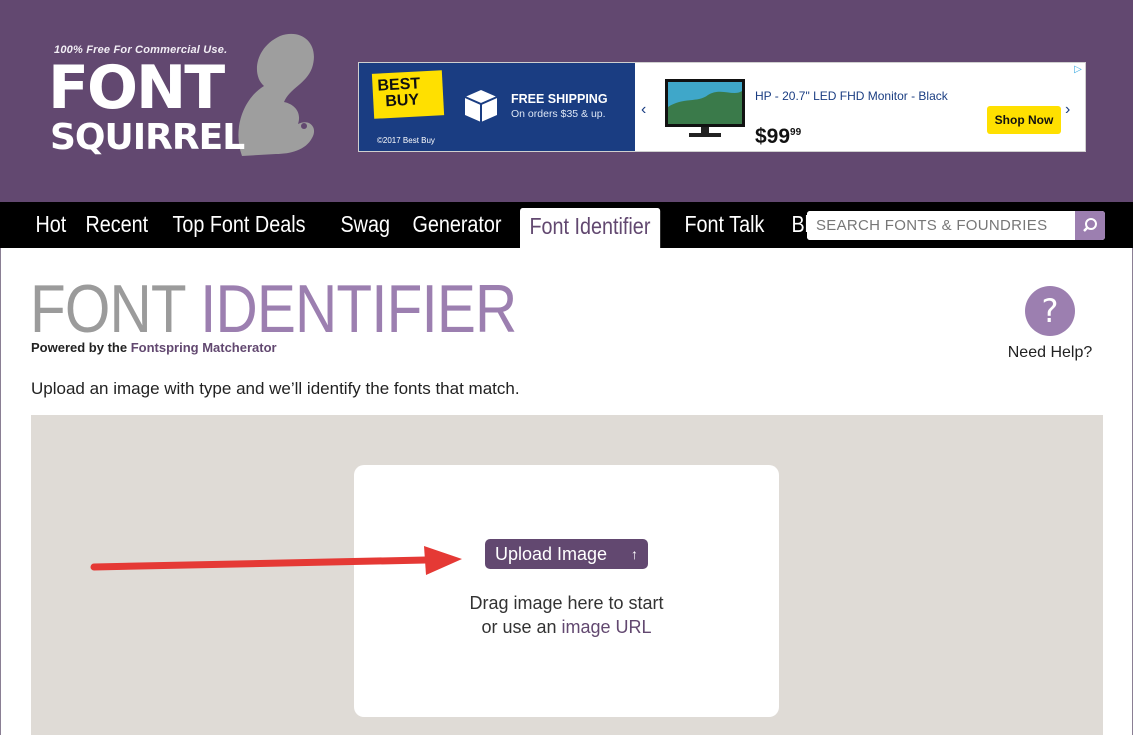  I want to click on ad-product-price: $9999, so click(778, 137).